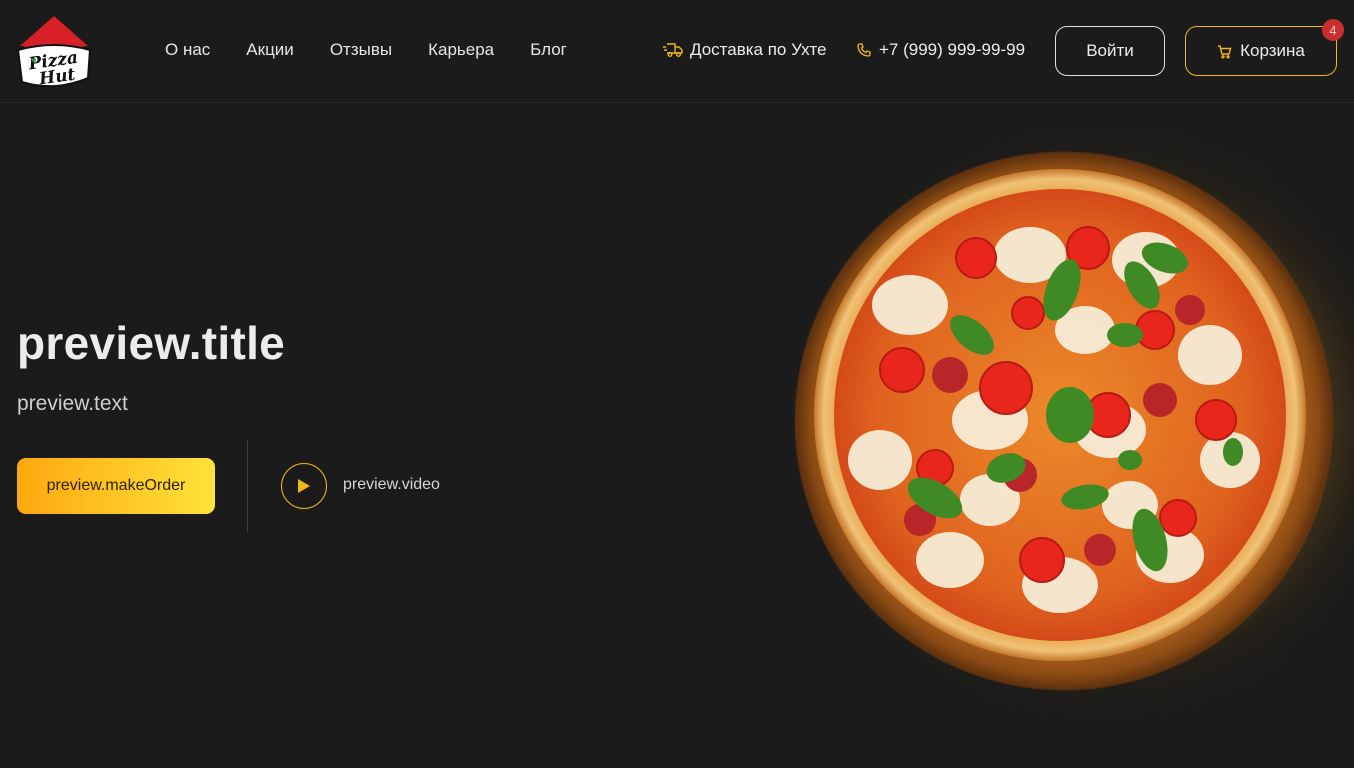 The height and width of the screenshot is (768, 1354). I want to click on hero-text: preview.text, so click(72, 403).